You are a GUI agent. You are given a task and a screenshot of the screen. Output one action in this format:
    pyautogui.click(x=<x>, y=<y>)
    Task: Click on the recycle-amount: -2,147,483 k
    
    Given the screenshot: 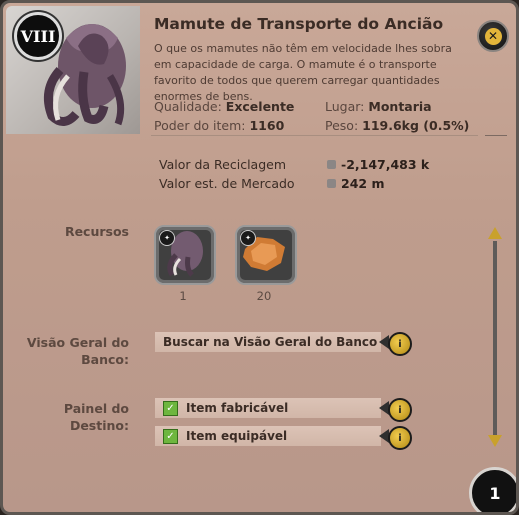 What is the action you would take?
    pyautogui.click(x=385, y=164)
    